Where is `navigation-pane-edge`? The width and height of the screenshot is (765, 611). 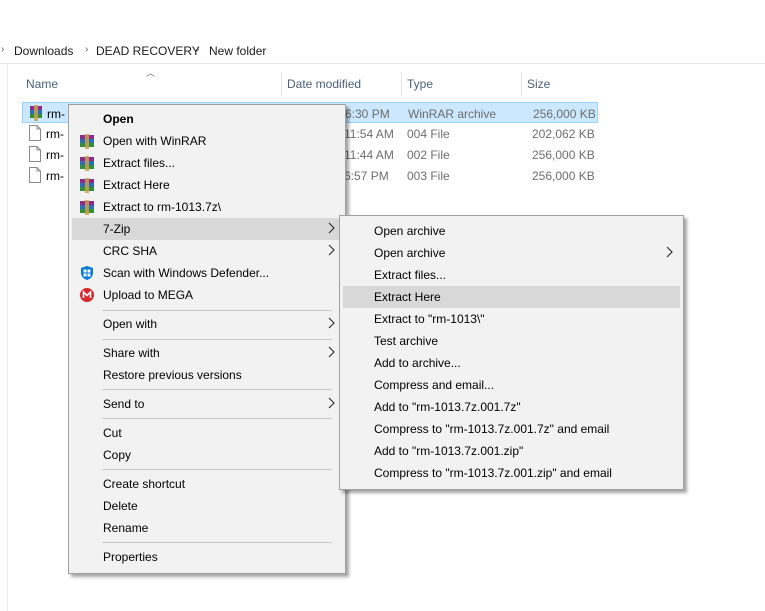
navigation-pane-edge is located at coordinates (4, 337).